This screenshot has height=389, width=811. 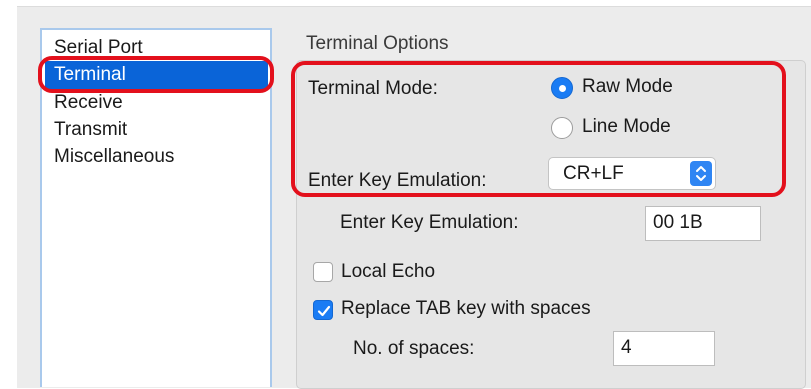 What do you see at coordinates (90, 130) in the screenshot?
I see `sidebar-item-transmit: Transmit` at bounding box center [90, 130].